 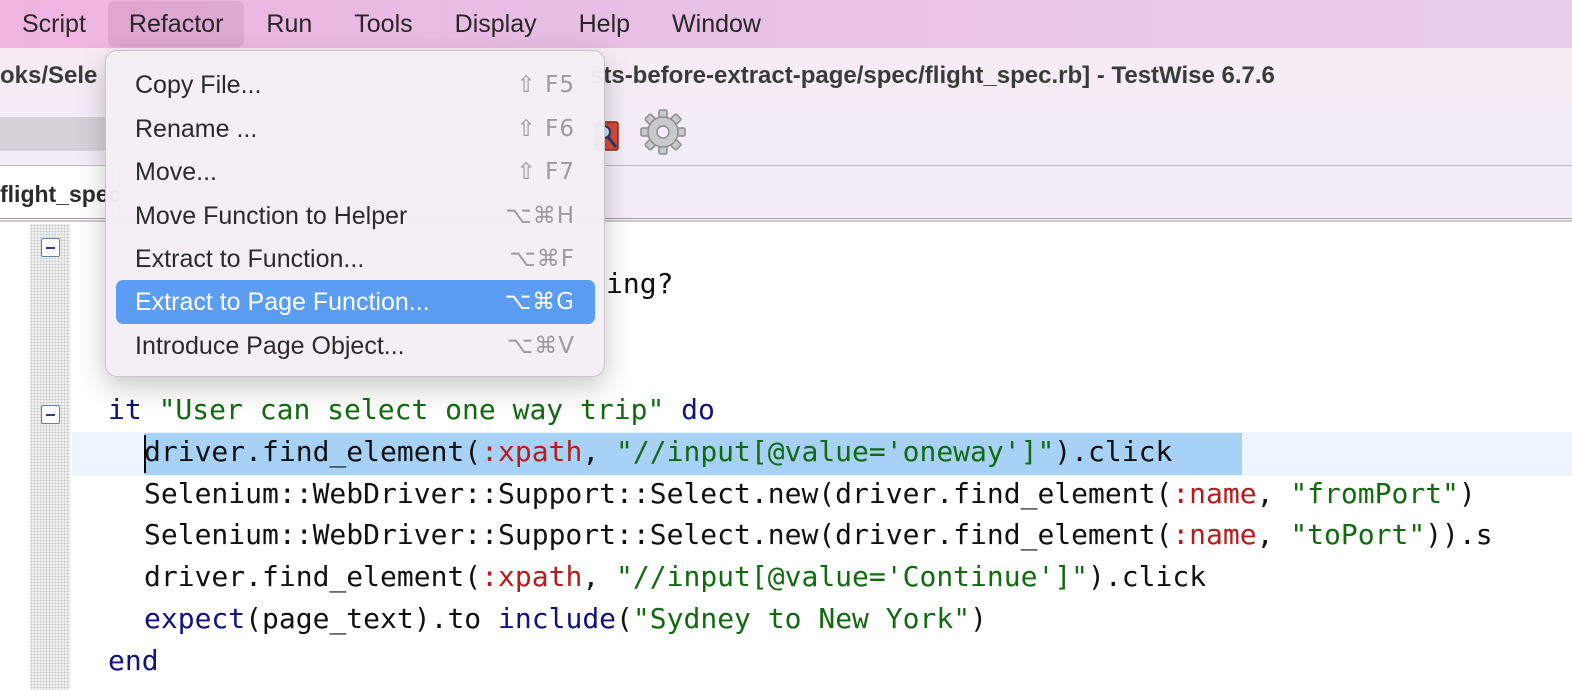 I want to click on menu-item-extract-to-function: Extract to Function... ⌥⌘F, so click(x=355, y=259).